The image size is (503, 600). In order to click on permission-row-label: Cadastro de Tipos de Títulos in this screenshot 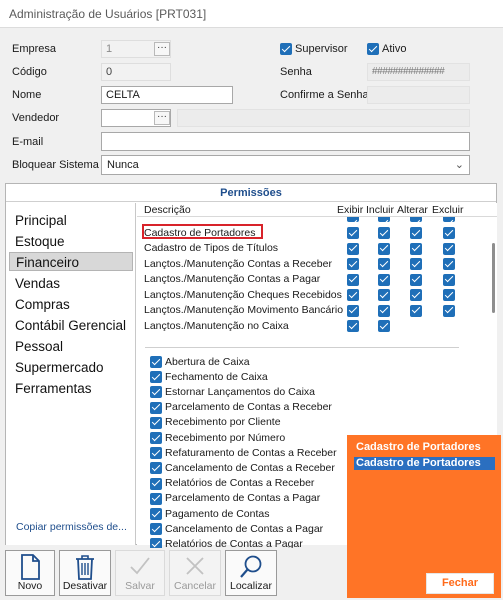, I will do `click(211, 248)`.